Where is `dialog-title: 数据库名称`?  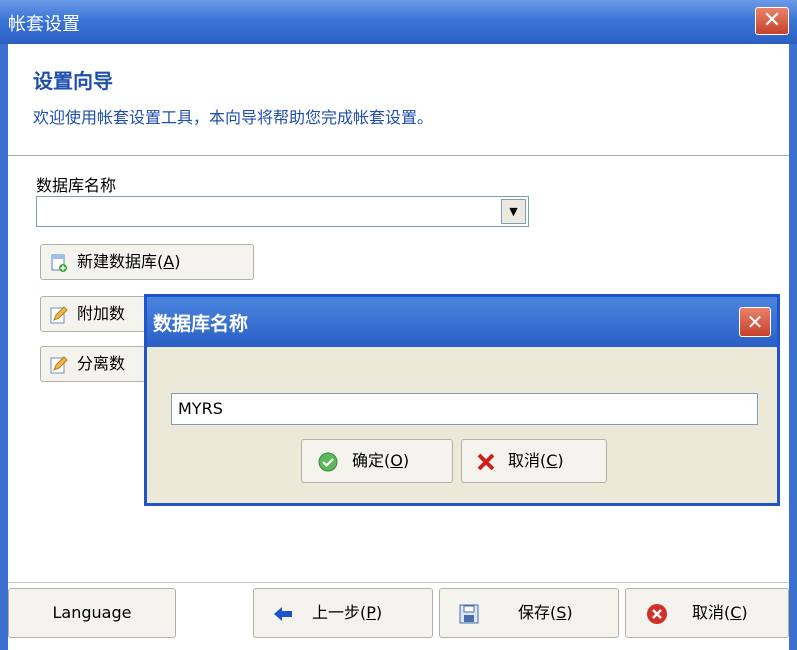
dialog-title: 数据库名称 is located at coordinates (201, 324).